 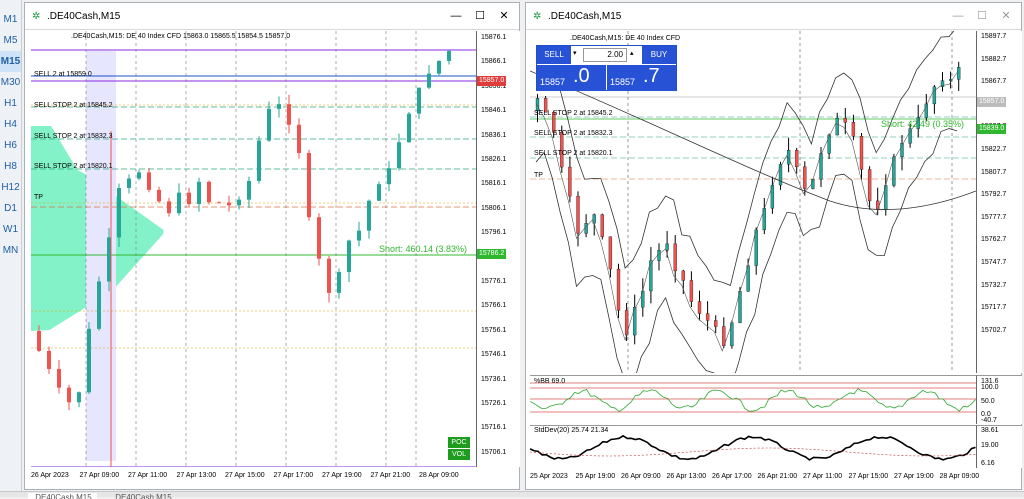 I want to click on time-tick: 27 Apr 15:00, so click(x=868, y=476).